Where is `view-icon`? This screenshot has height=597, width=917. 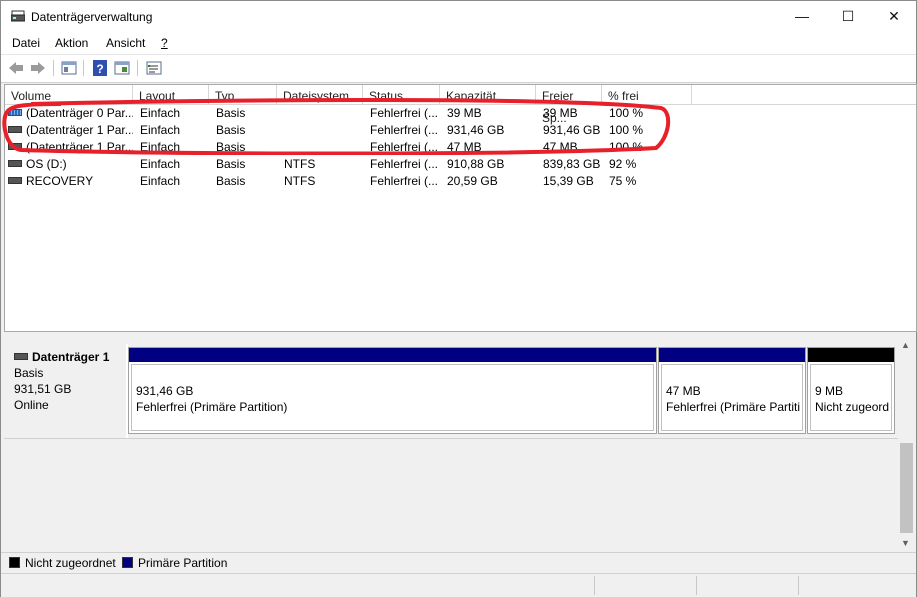
view-icon is located at coordinates (122, 68).